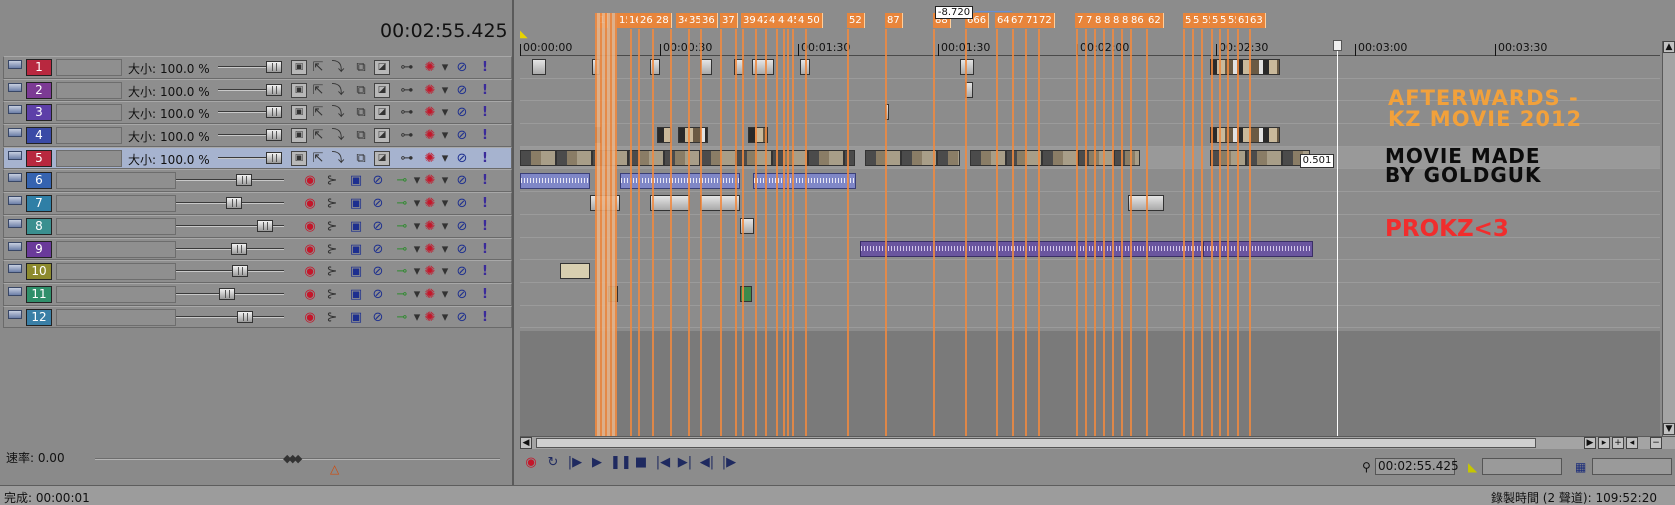 The image size is (1675, 505). I want to click on track-number: 11, so click(39, 294).